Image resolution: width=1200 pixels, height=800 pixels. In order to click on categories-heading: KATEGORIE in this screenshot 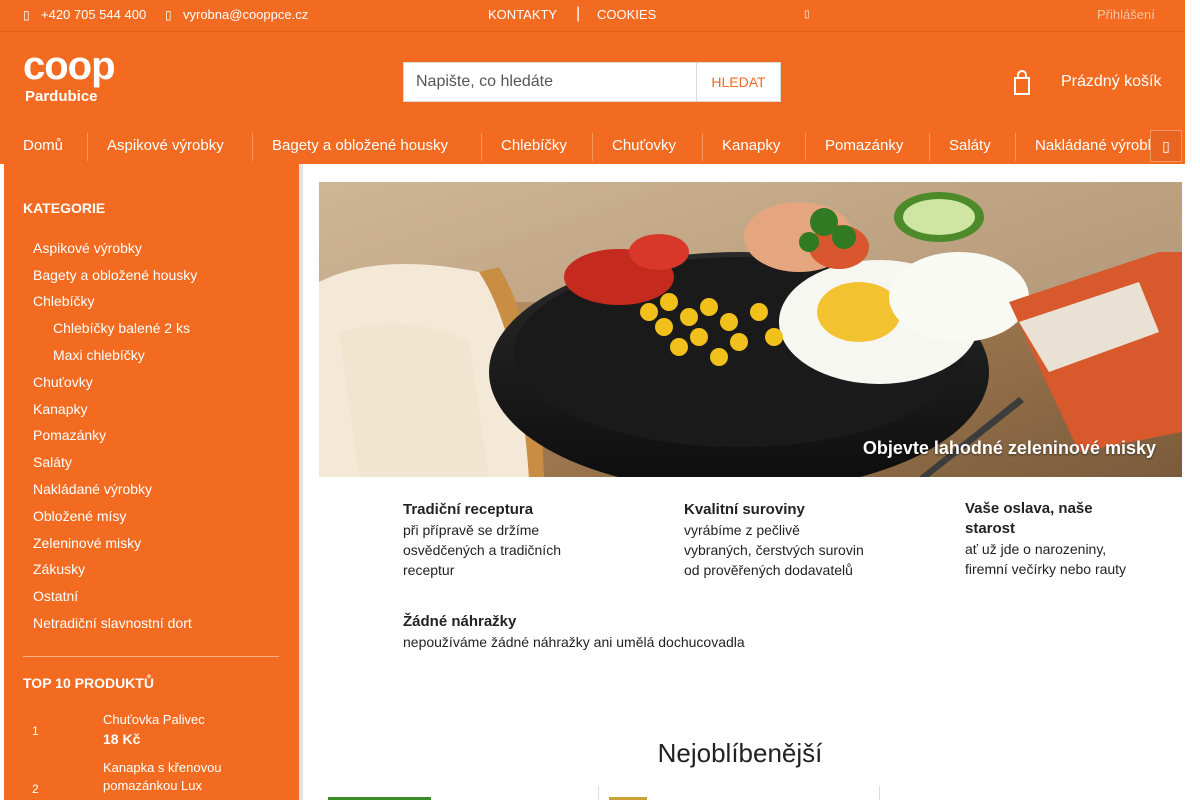, I will do `click(64, 208)`.